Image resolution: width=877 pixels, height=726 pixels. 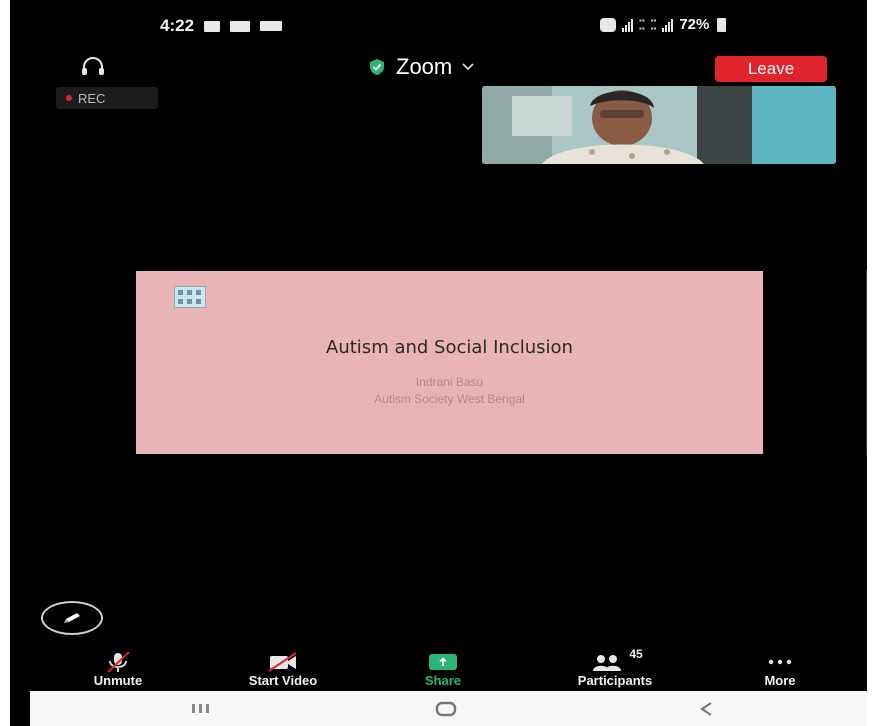 I want to click on more-dots-icon, so click(x=780, y=662).